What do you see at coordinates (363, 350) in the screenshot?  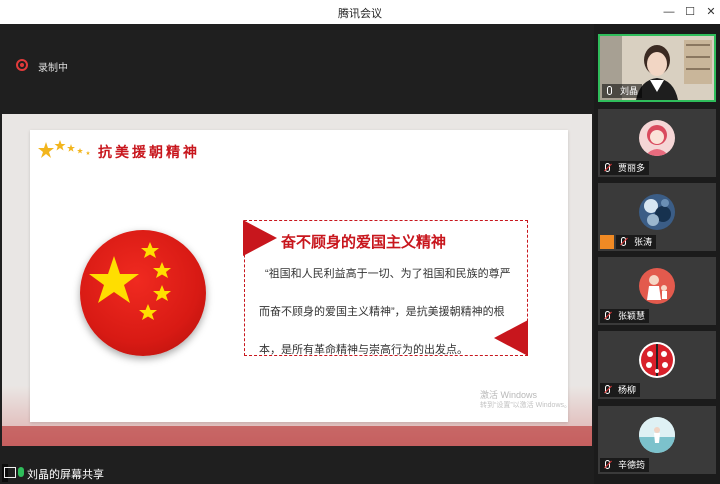 I see `quote-line-3: 本，是所有革命精神与崇高行为的出发点。` at bounding box center [363, 350].